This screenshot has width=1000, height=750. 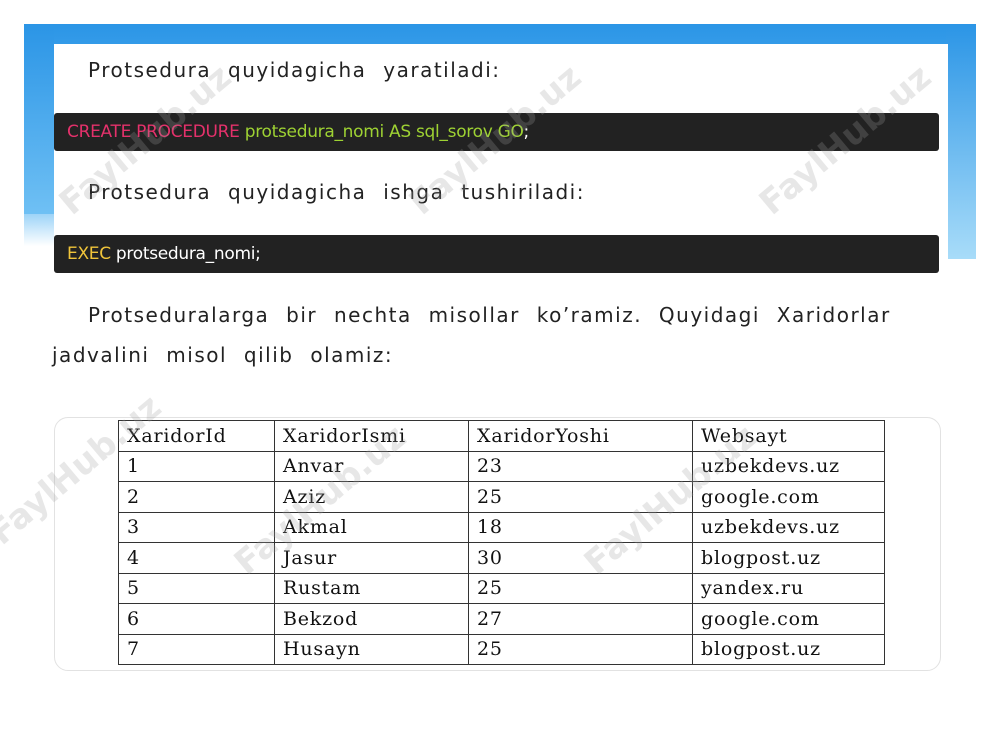 What do you see at coordinates (196, 436) in the screenshot?
I see `column-header-id: XaridorId` at bounding box center [196, 436].